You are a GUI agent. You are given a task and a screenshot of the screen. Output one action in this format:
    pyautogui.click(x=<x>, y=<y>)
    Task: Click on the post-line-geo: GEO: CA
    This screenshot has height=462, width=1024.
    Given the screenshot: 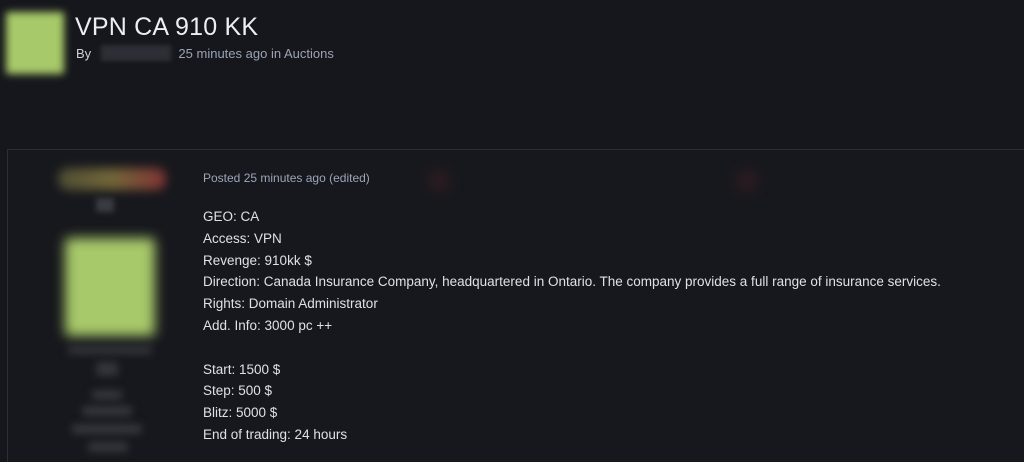 What is the action you would take?
    pyautogui.click(x=231, y=216)
    